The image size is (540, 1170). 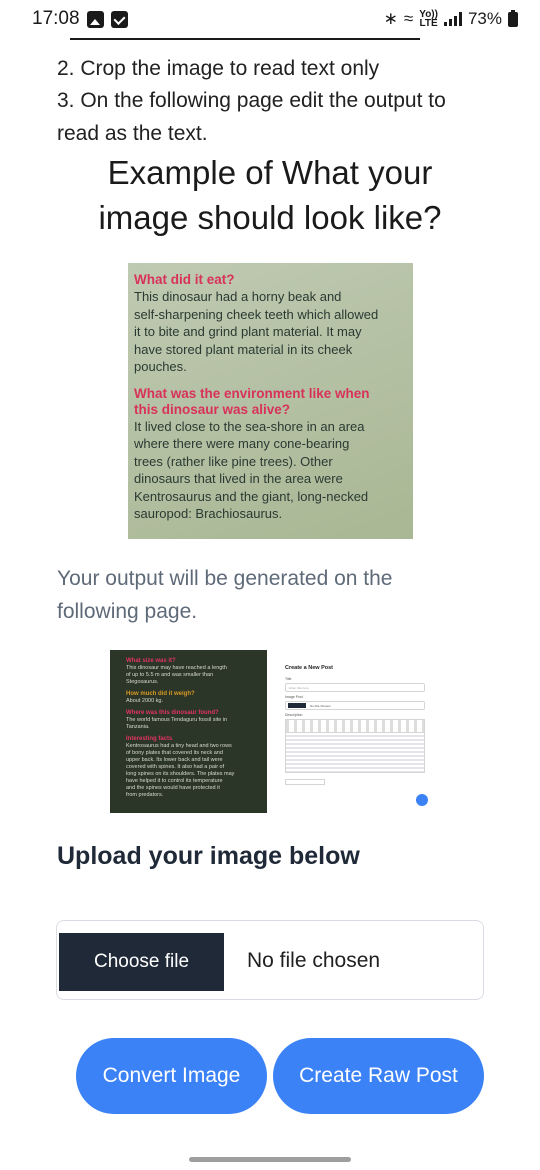 I want to click on network-type: Yo)) LTE, so click(x=428, y=19).